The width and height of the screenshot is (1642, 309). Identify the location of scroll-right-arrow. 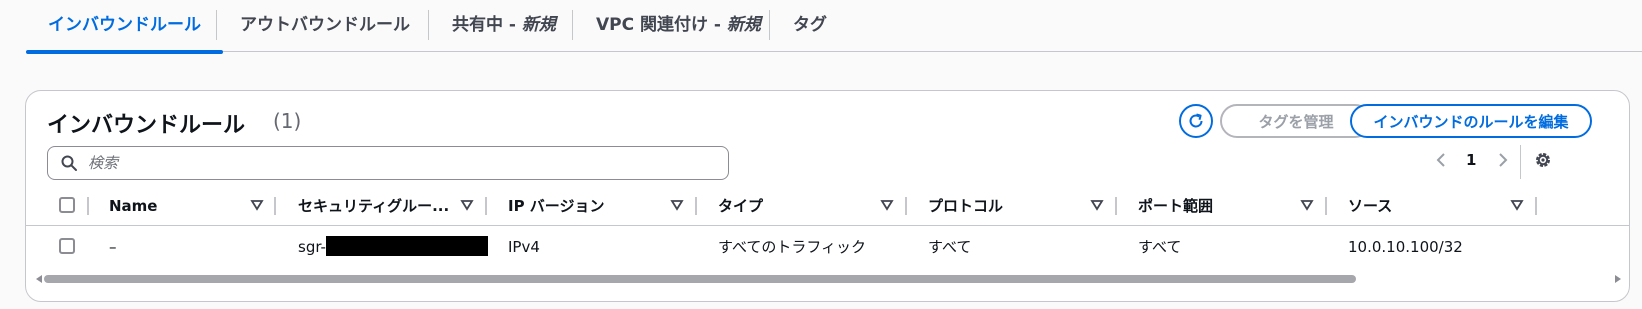
(1618, 279).